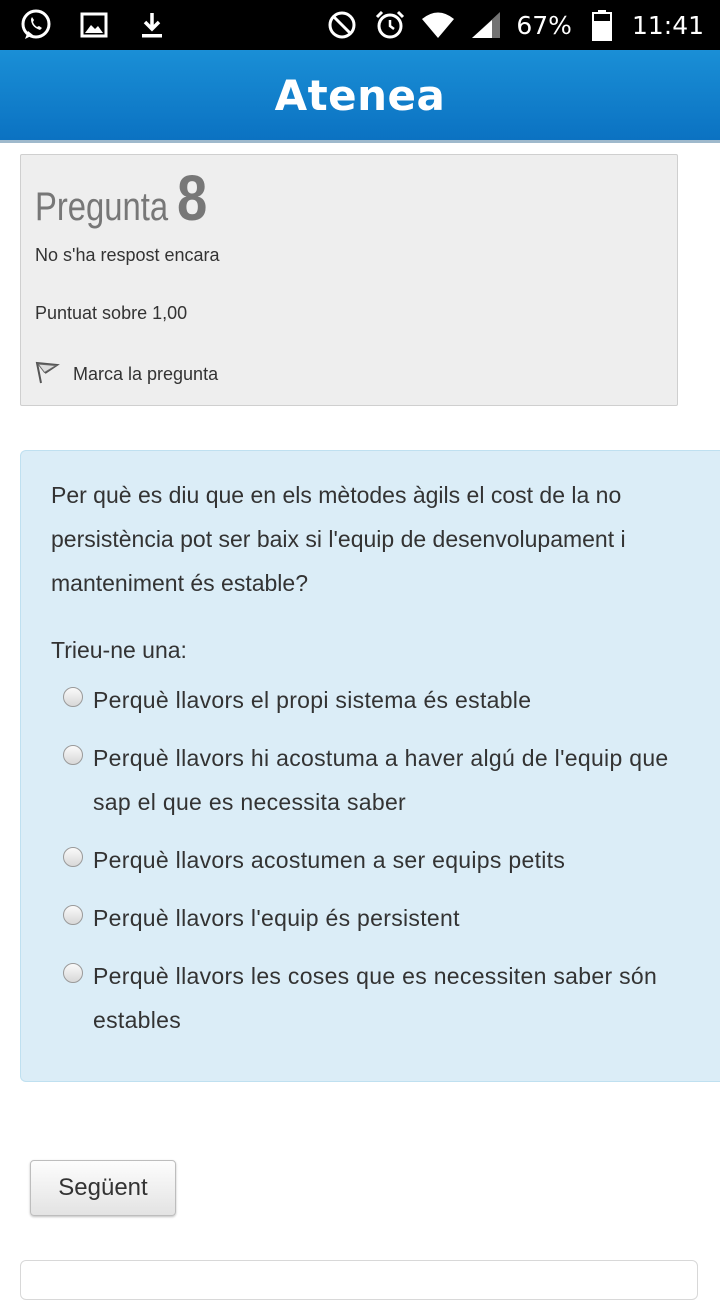 This screenshot has height=1300, width=720. I want to click on status-bar: 67% 11:41, so click(360, 25).